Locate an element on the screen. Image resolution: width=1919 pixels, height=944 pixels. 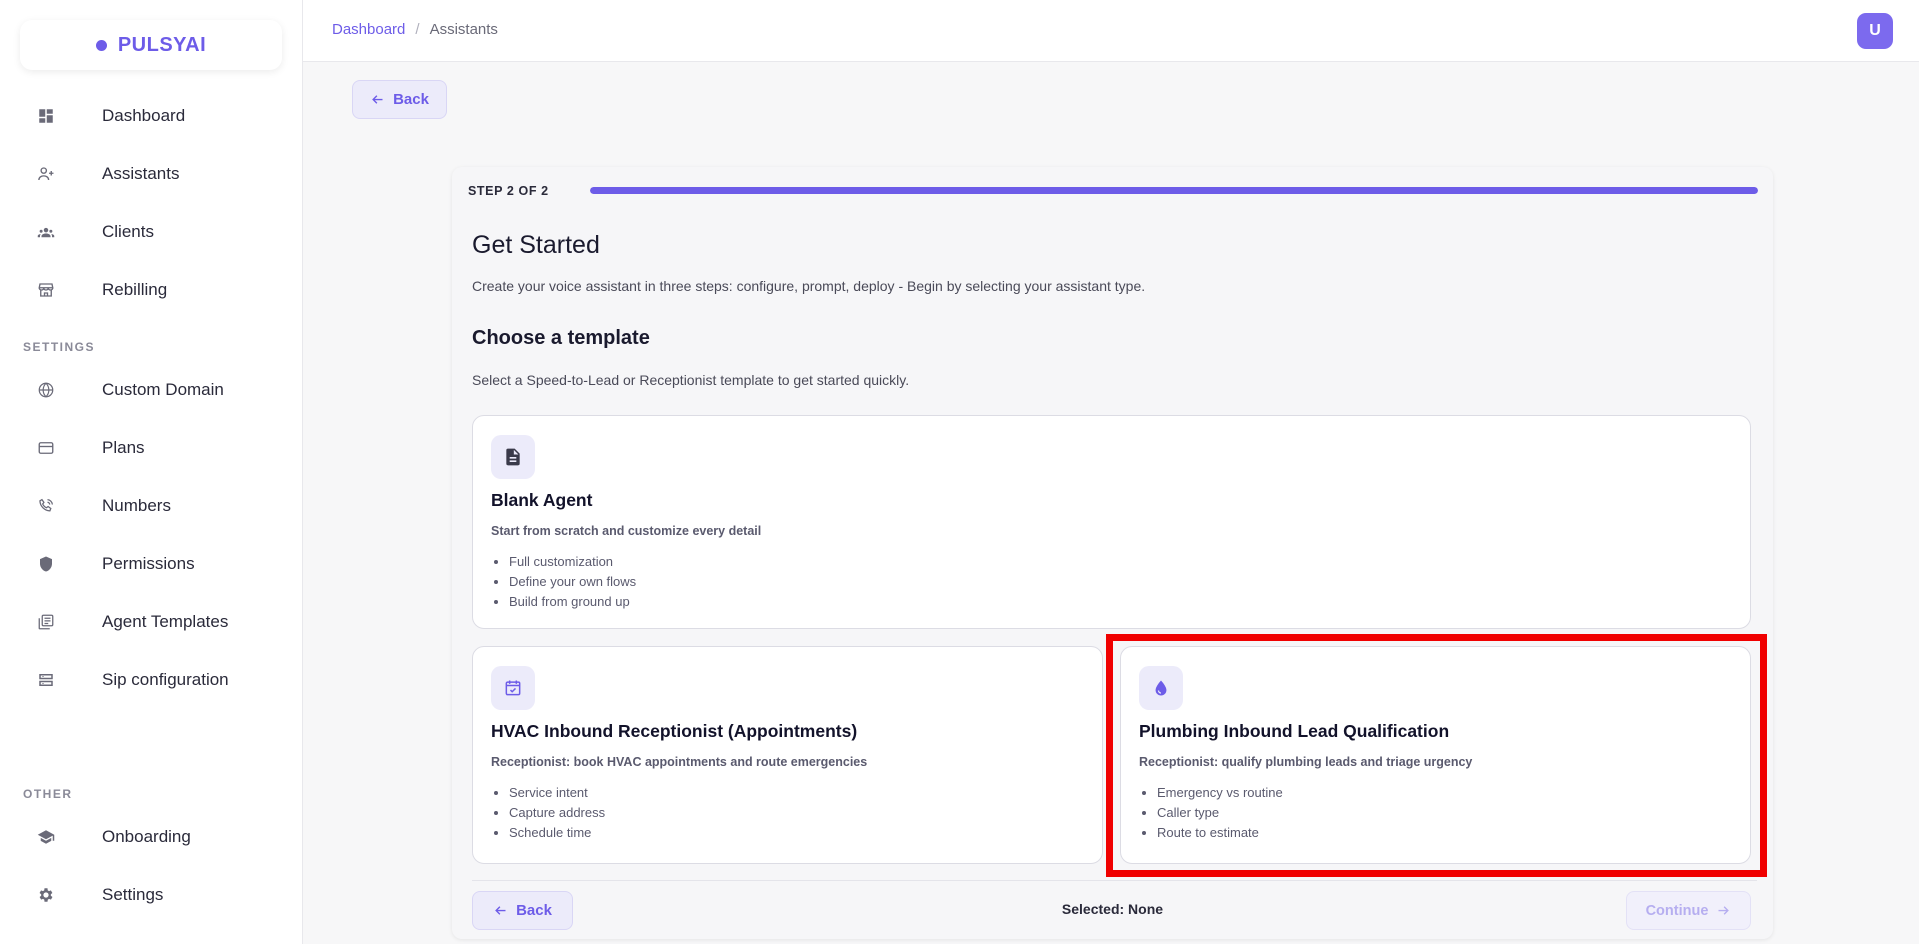
continue-button-label: Continue is located at coordinates (1677, 910).